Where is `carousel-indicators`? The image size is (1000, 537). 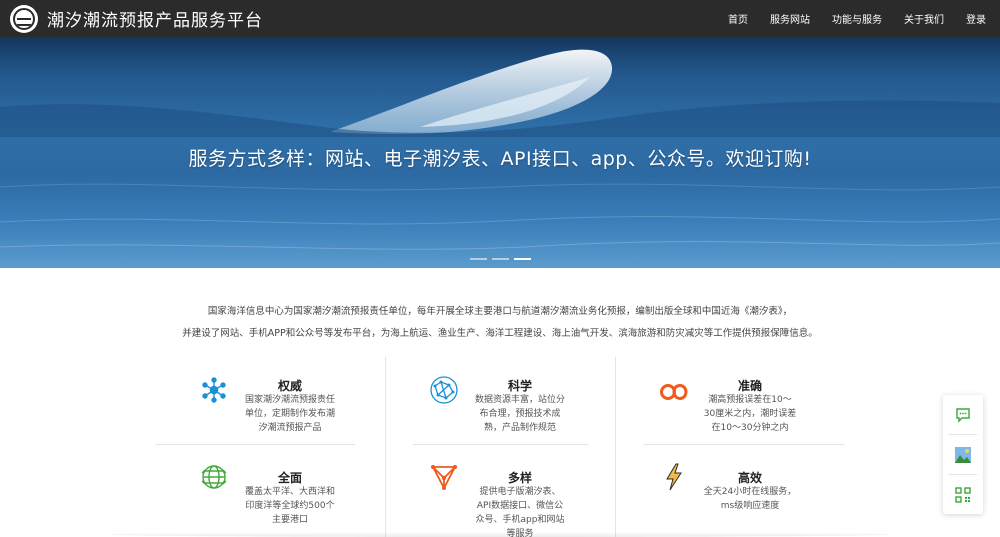 carousel-indicators is located at coordinates (503, 259).